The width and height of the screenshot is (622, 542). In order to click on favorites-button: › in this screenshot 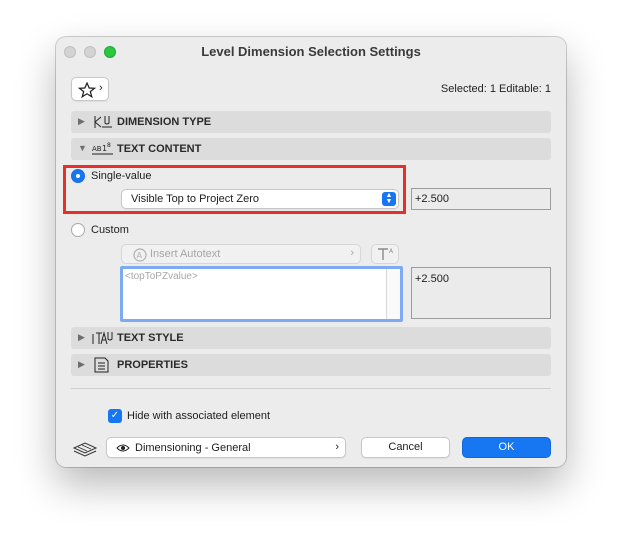, I will do `click(90, 89)`.